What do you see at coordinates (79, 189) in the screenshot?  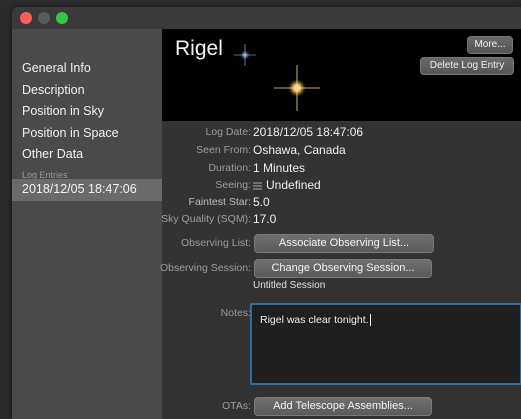 I see `log-entry-label: 2018/12/05 18:47:06` at bounding box center [79, 189].